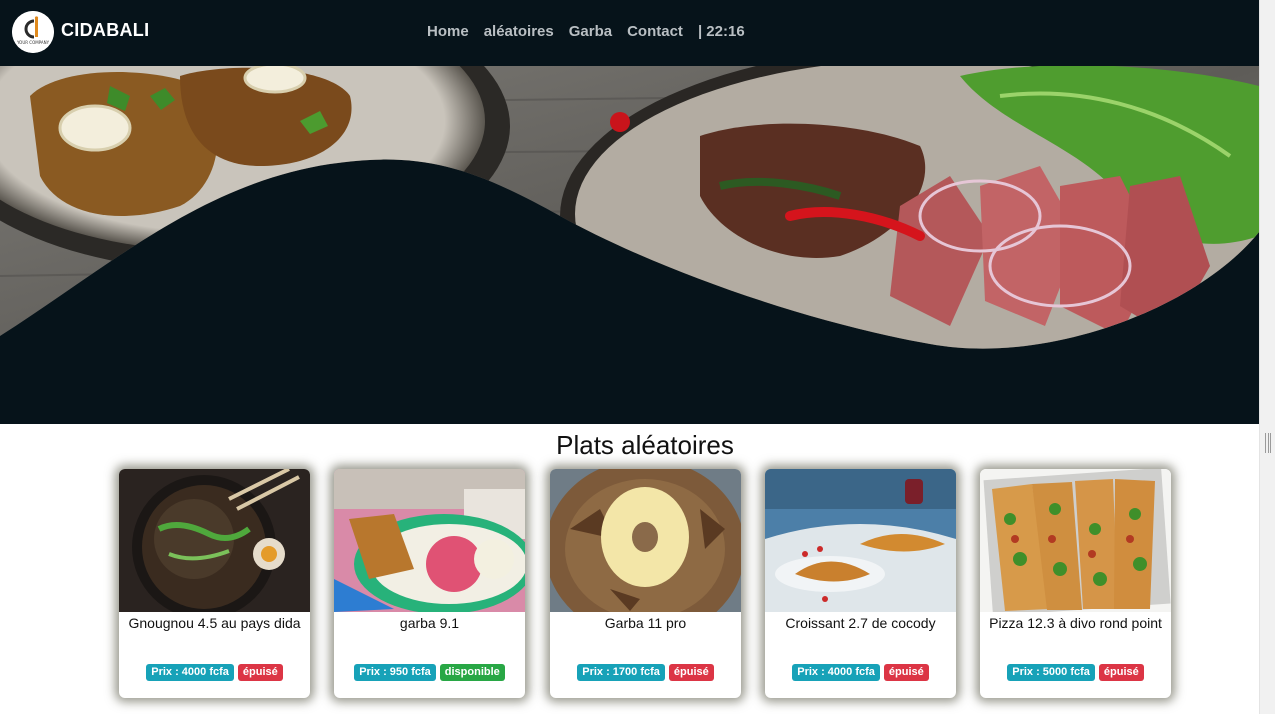 The height and width of the screenshot is (714, 1275). I want to click on logo-icon: YOUR COMPANY, so click(33, 32).